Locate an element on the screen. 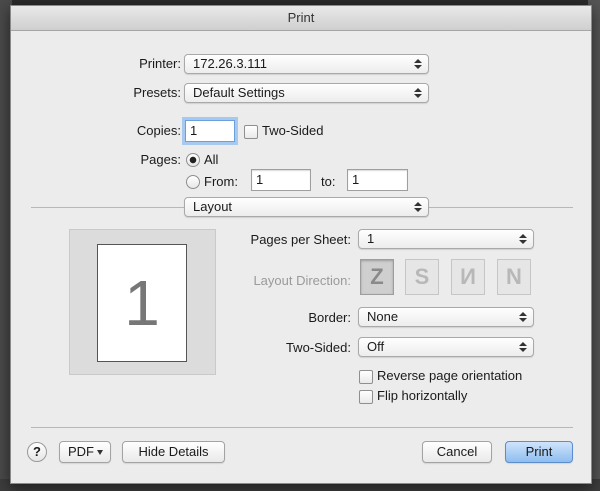 Image resolution: width=600 pixels, height=491 pixels. pages-per-sheet-popup: 1 is located at coordinates (446, 239).